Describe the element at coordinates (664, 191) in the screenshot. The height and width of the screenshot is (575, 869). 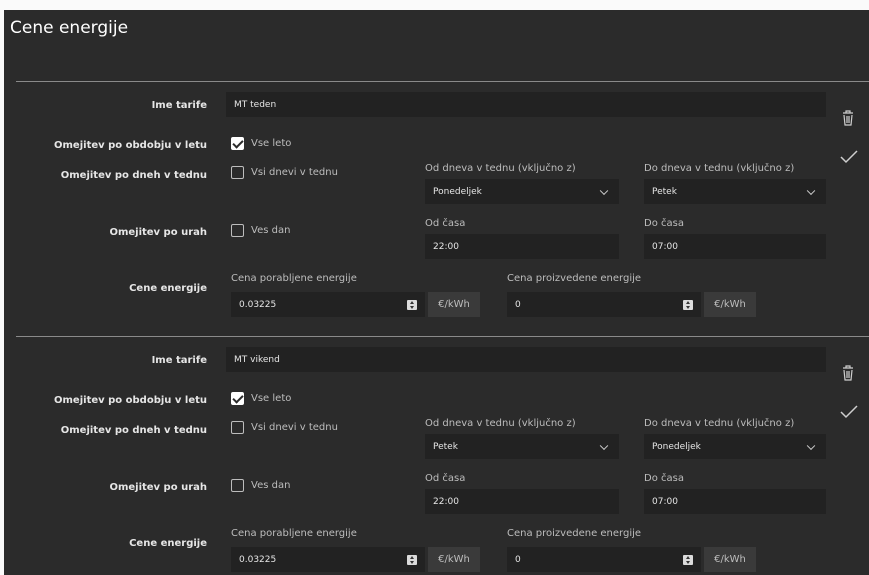
I see `to-day-value: Petek` at that location.